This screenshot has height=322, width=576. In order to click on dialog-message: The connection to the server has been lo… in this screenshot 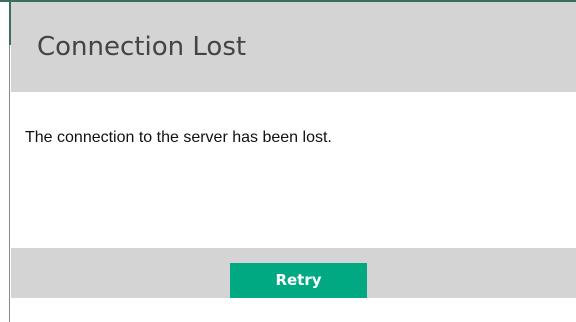, I will do `click(178, 137)`.